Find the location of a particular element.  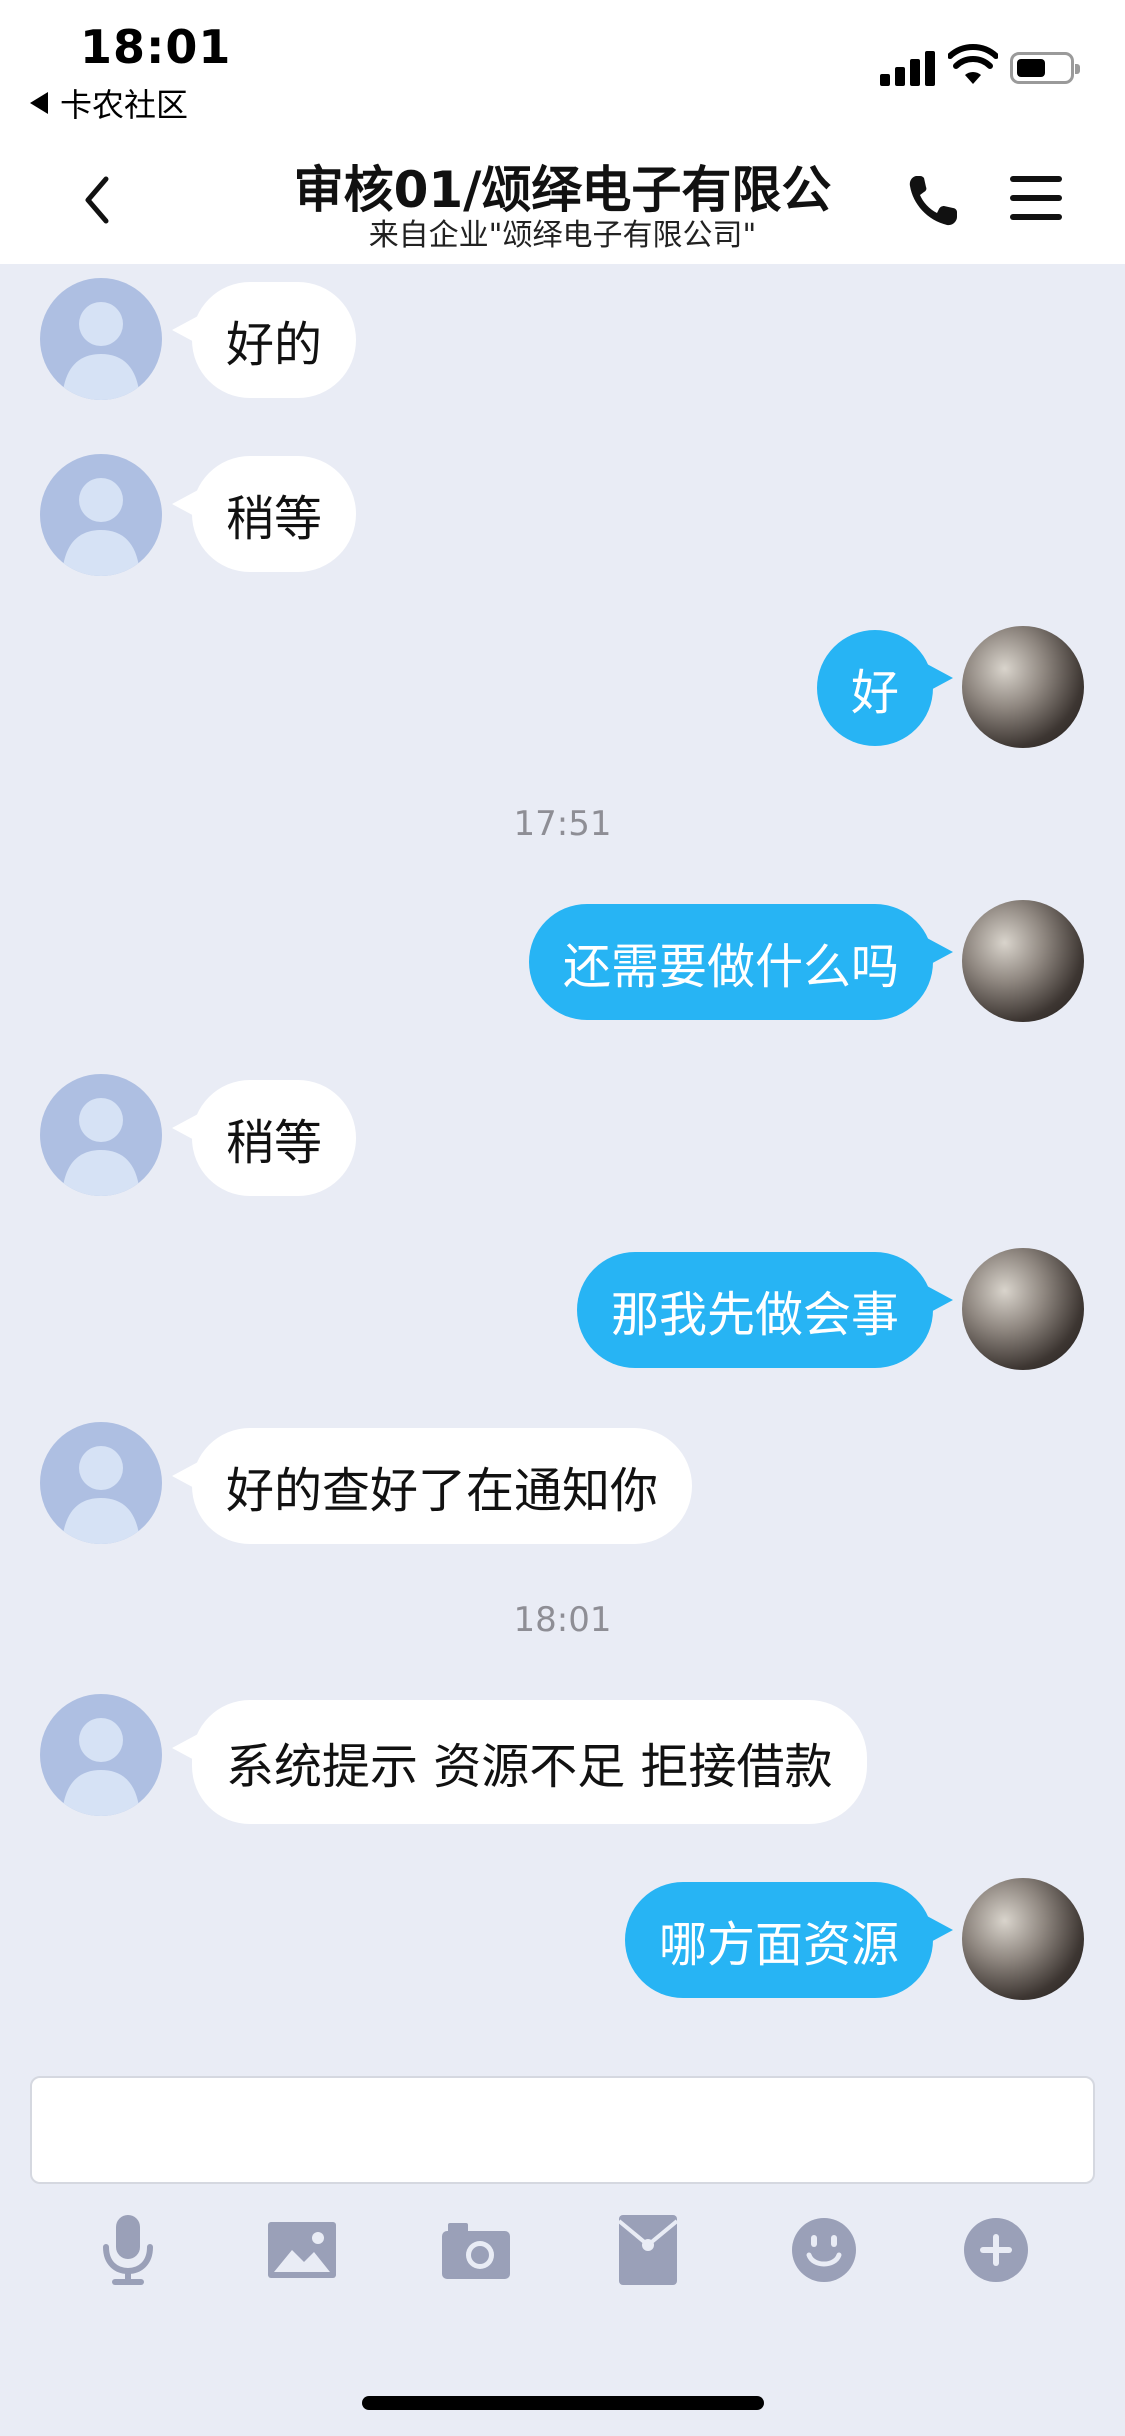

message-timestamp: 17:51 is located at coordinates (562, 824).